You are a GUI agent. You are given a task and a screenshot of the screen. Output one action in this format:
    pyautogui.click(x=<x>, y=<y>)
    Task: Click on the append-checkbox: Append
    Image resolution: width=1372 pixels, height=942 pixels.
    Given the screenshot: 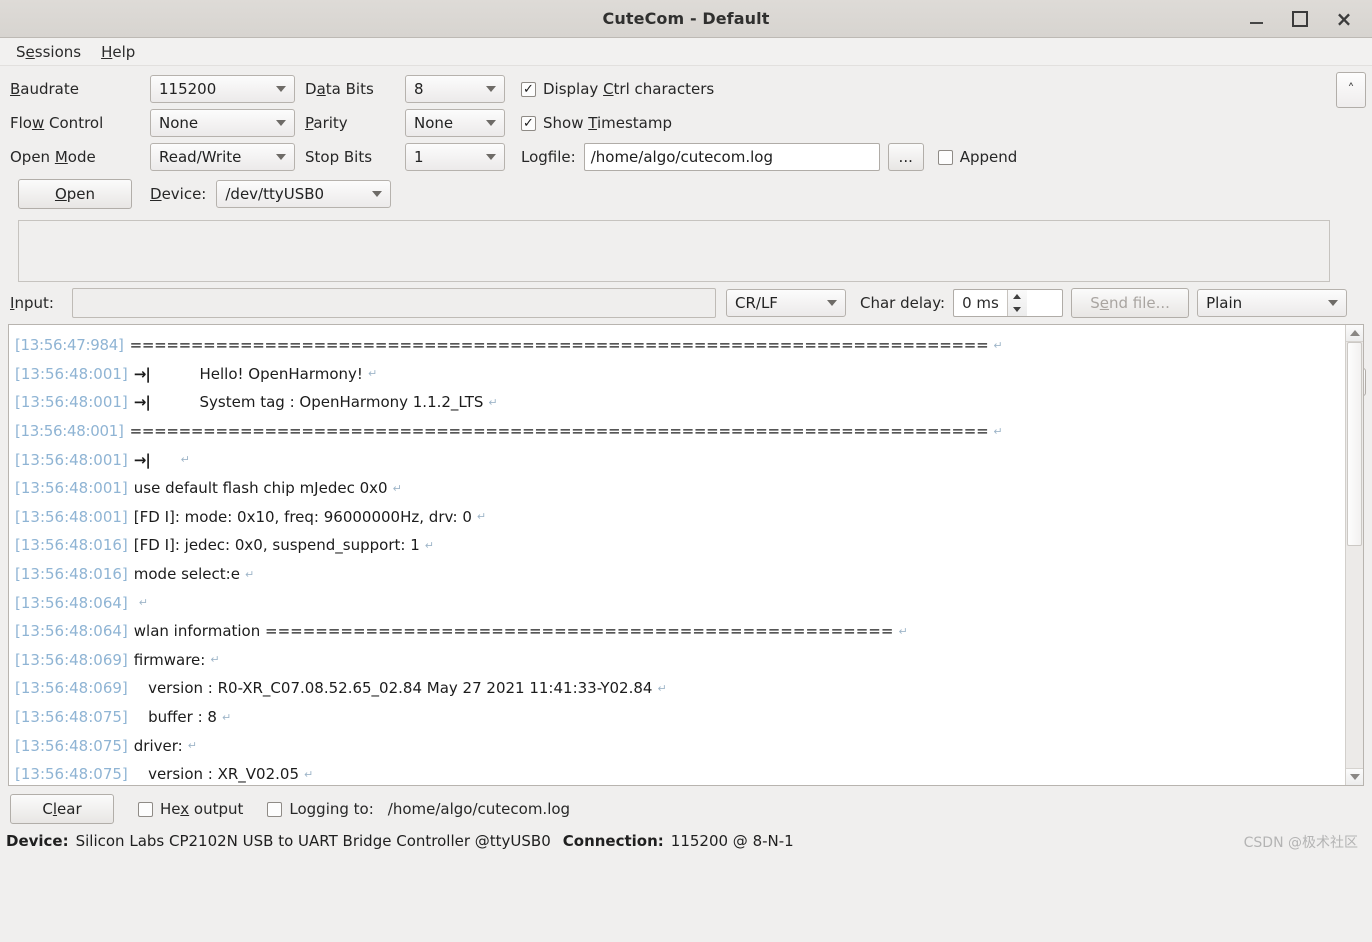 What is the action you would take?
    pyautogui.click(x=977, y=157)
    